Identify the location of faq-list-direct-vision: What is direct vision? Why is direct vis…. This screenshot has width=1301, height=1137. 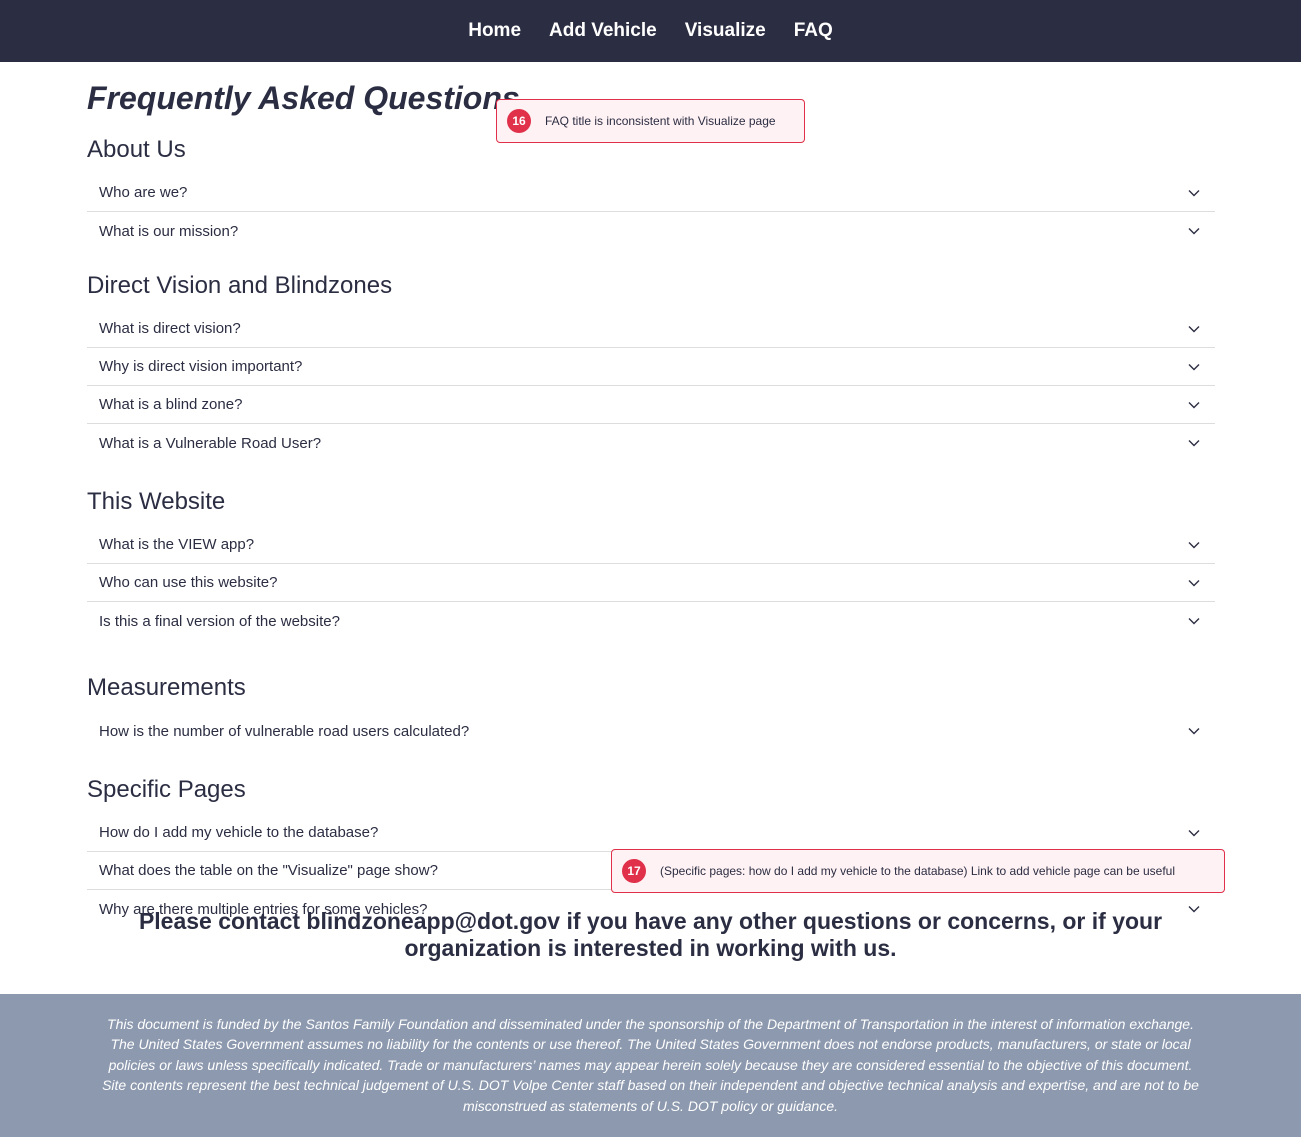
(651, 386).